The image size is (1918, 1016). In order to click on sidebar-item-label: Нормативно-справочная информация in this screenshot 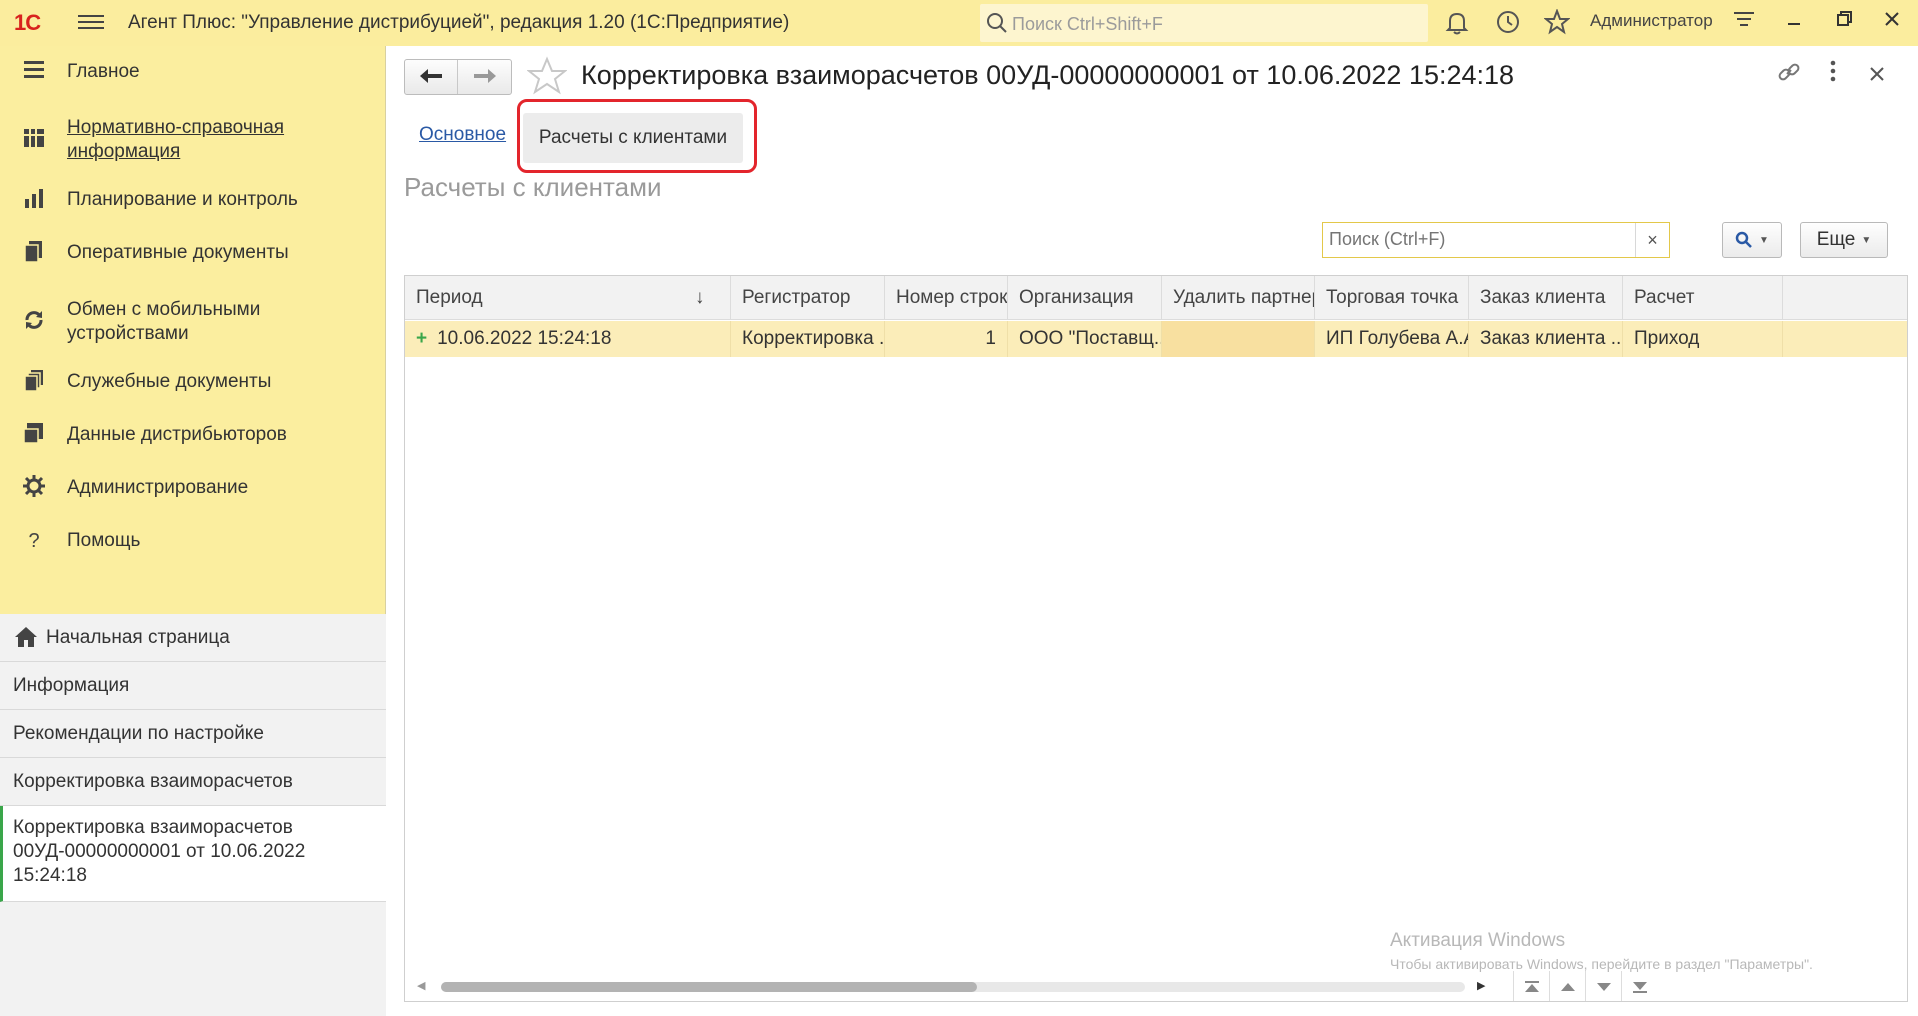, I will do `click(176, 139)`.